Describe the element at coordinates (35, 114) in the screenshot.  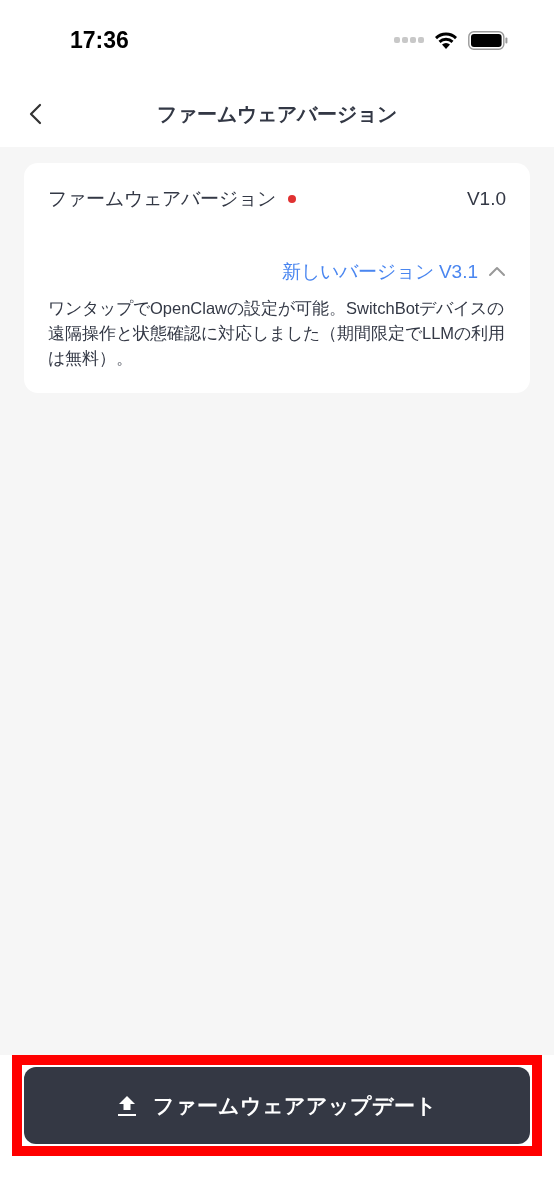
I see `back-icon` at that location.